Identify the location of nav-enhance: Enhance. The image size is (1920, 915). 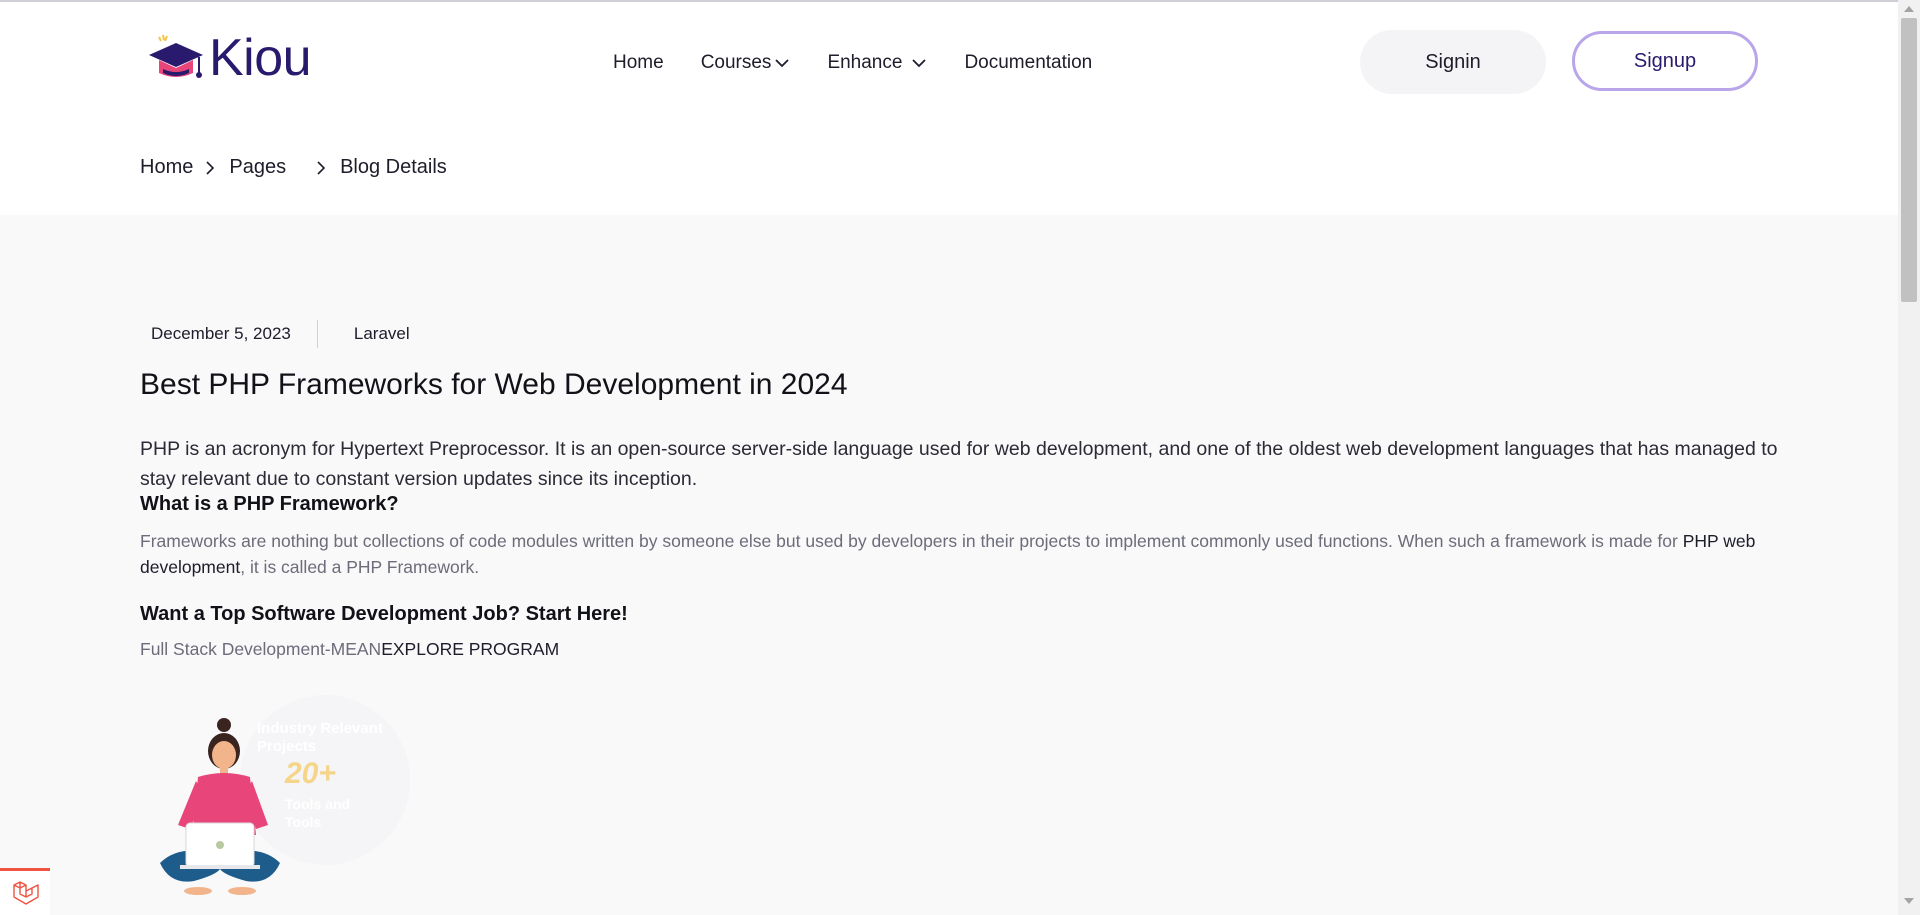
(877, 63).